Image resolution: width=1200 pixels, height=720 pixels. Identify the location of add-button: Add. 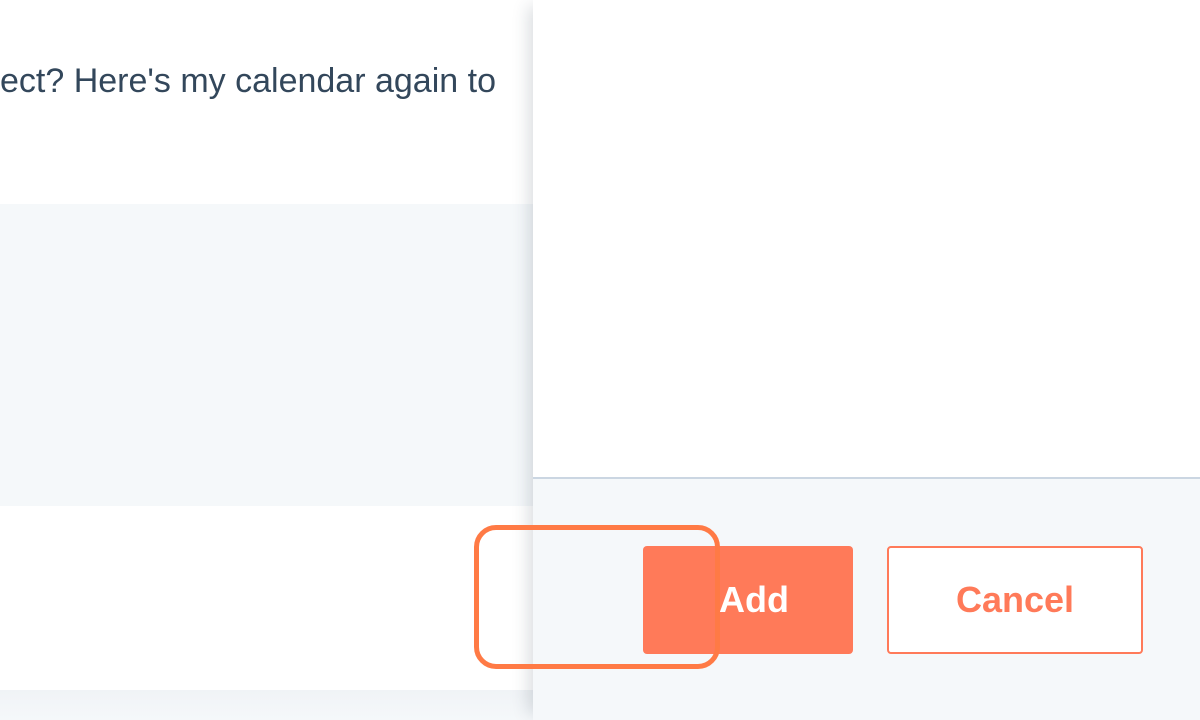
(748, 600).